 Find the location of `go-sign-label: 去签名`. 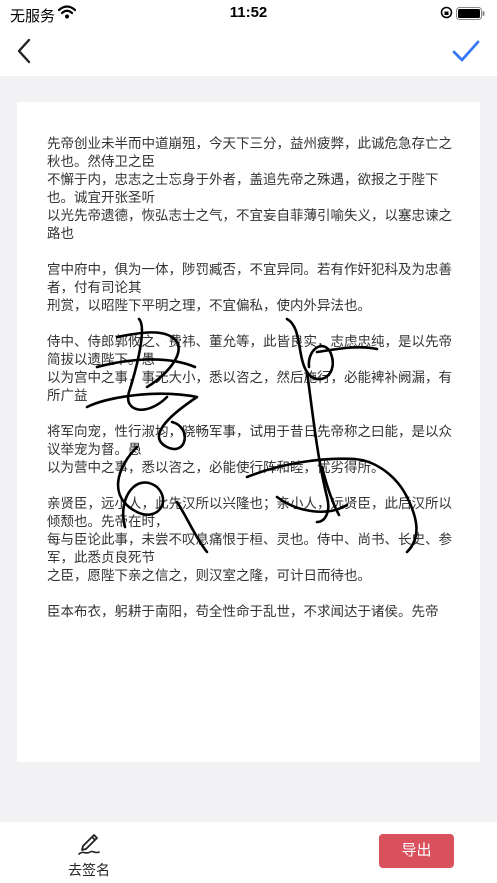

go-sign-label: 去签名 is located at coordinates (89, 870).